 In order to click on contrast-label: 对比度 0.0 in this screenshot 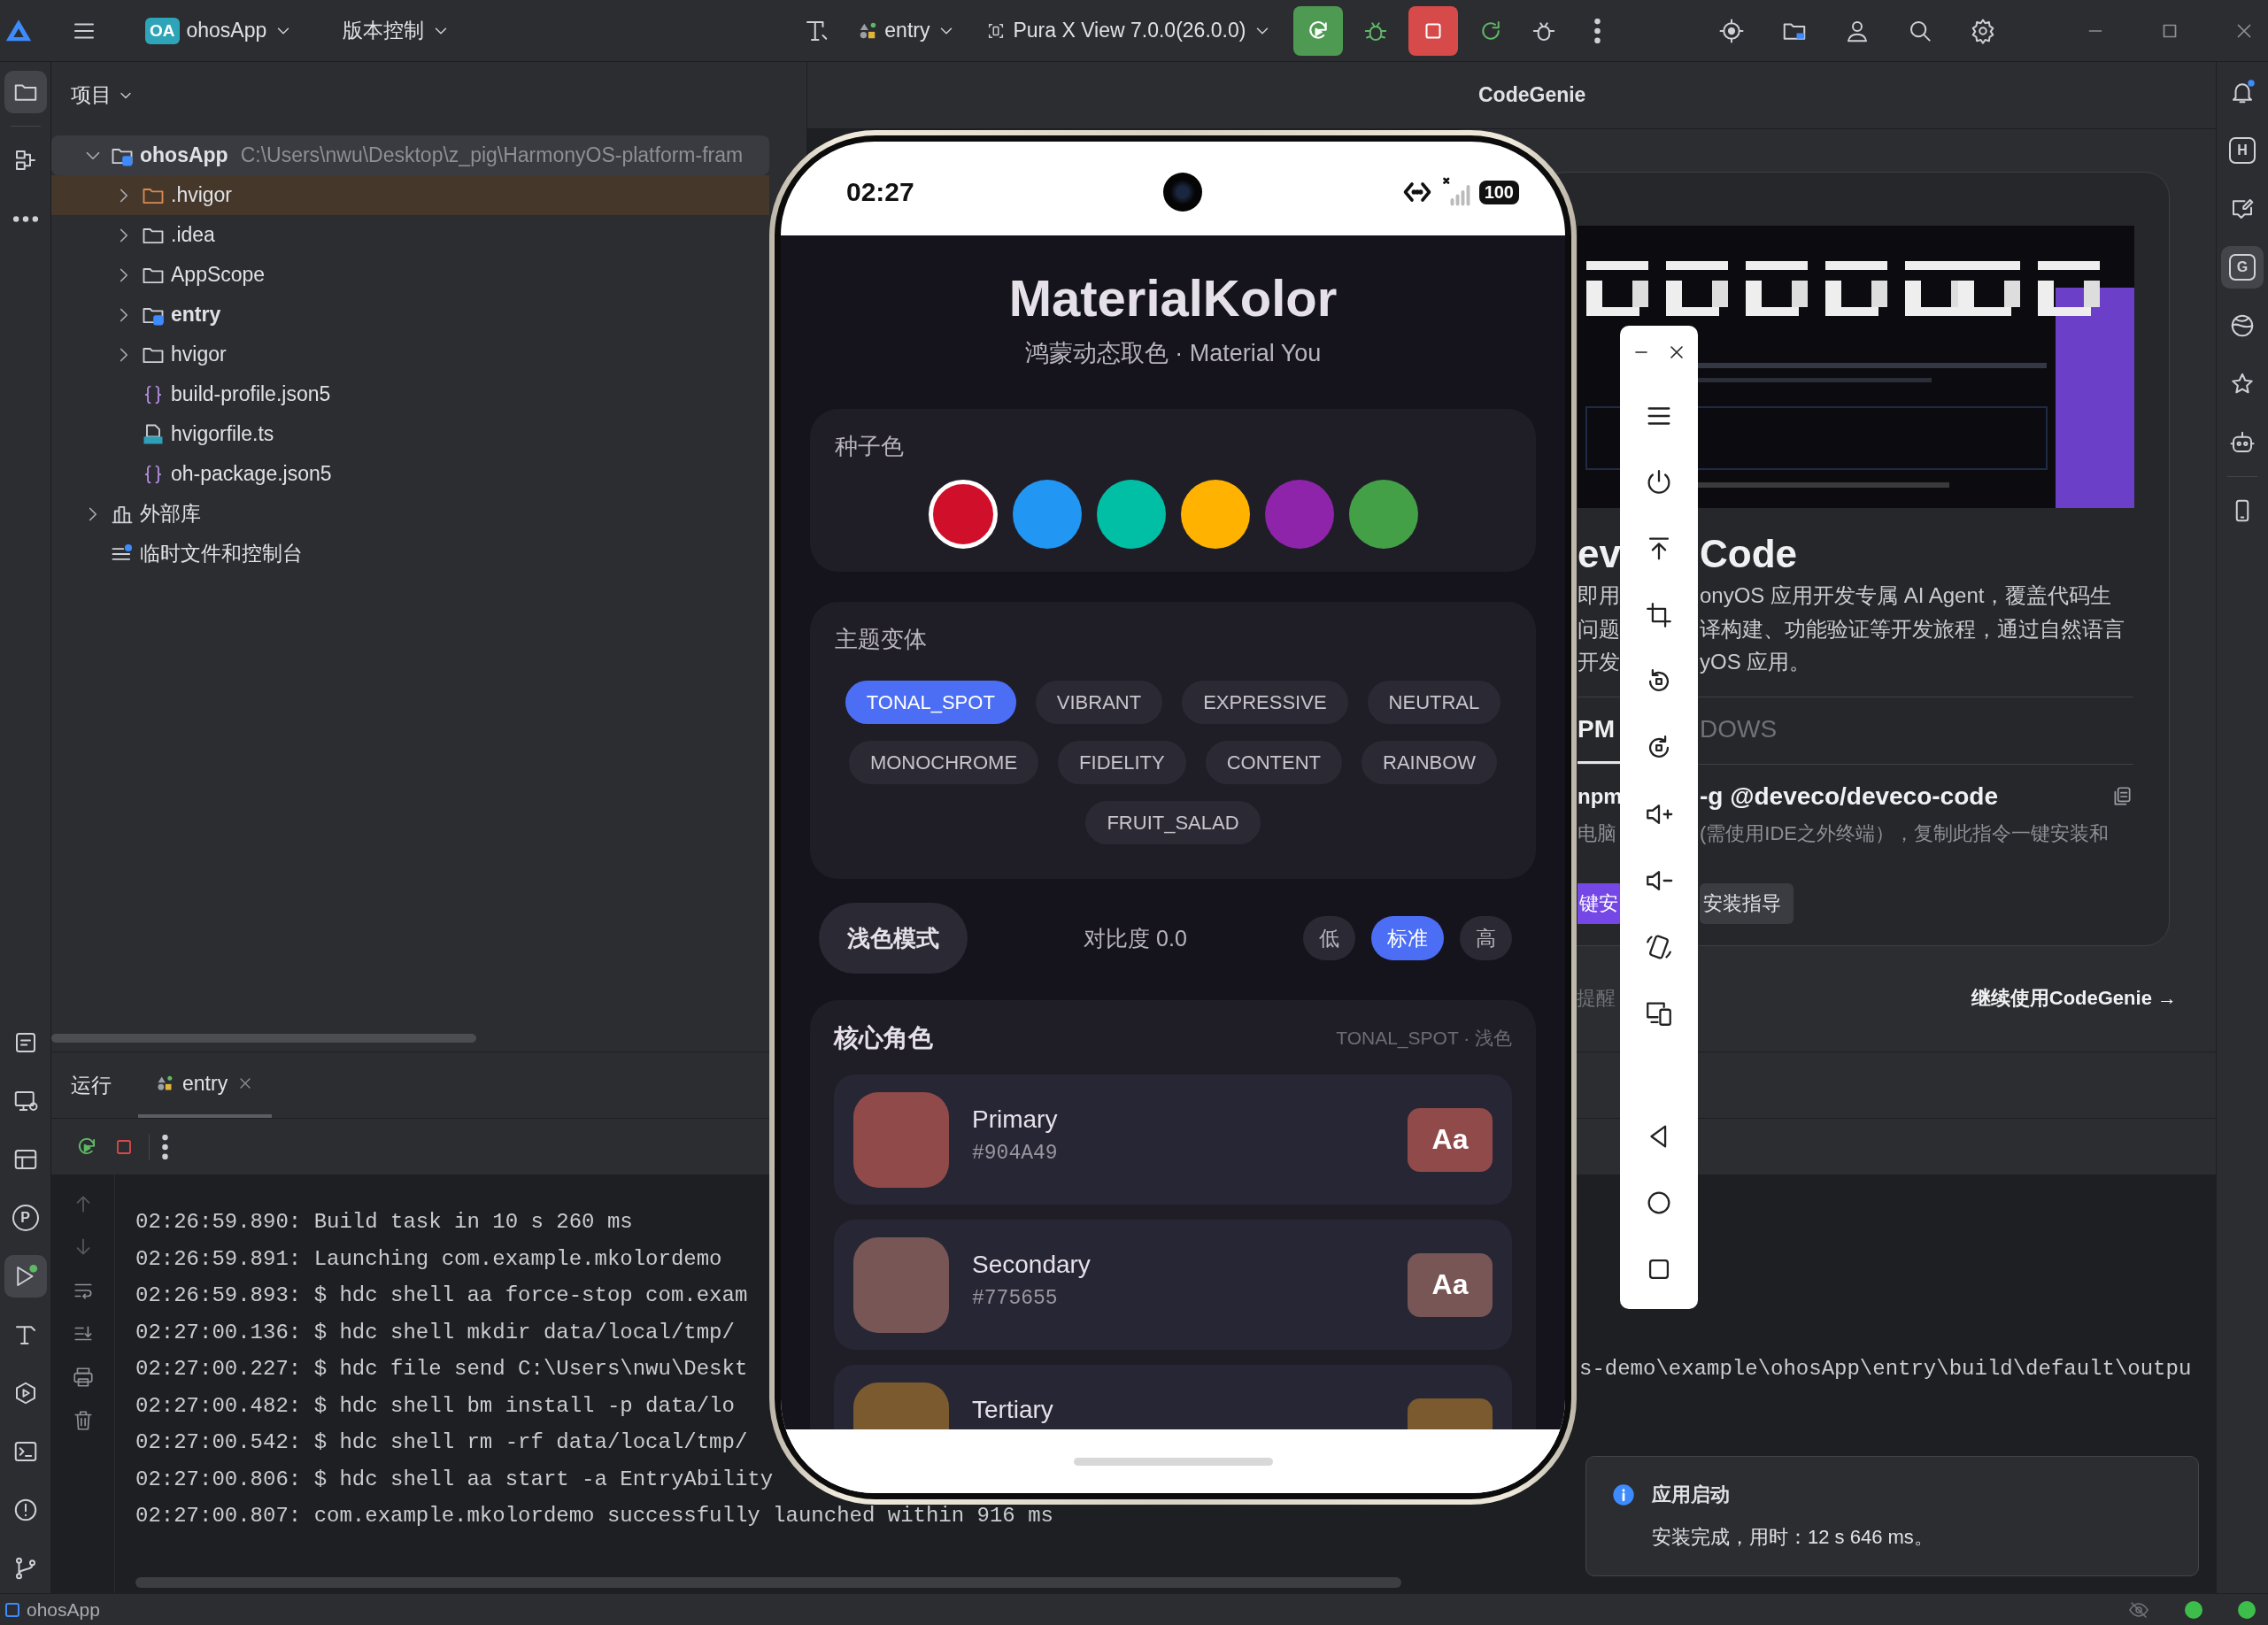, I will do `click(1135, 938)`.